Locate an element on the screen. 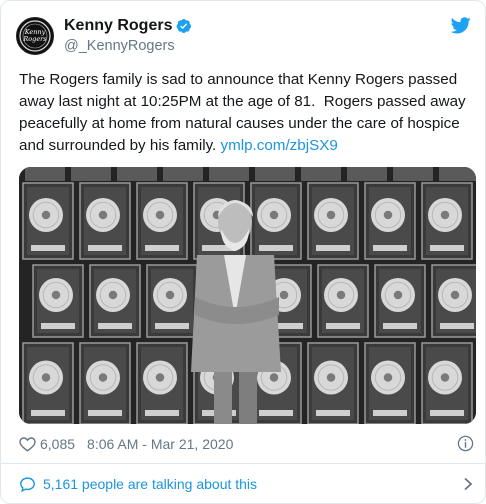 The image size is (486, 504). twitter-bird-icon is located at coordinates (460, 28).